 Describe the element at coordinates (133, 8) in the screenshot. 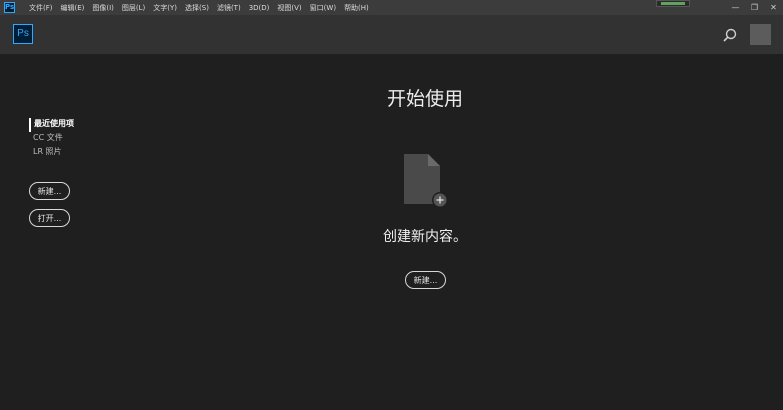

I see `menu-layer: 图层(L)` at that location.